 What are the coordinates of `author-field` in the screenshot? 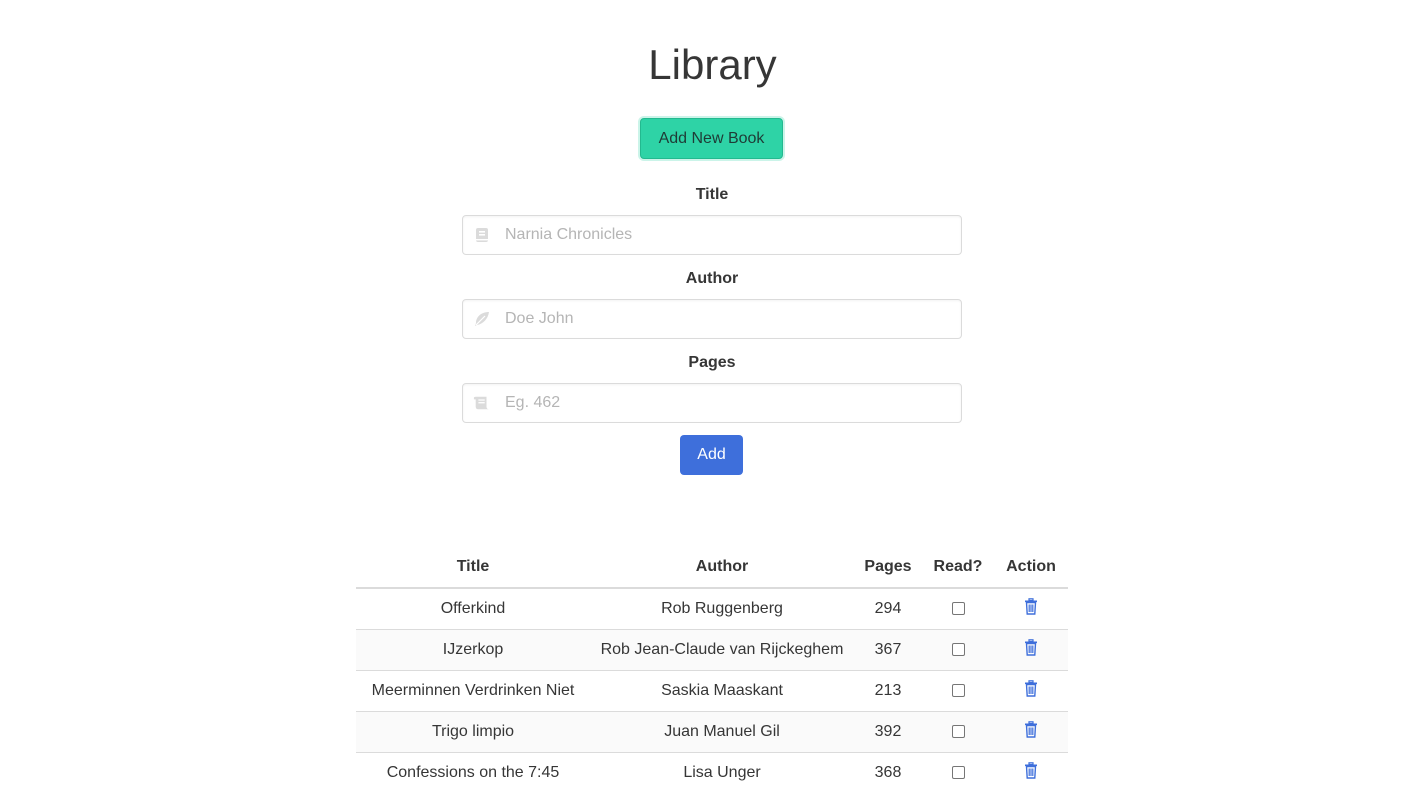 It's located at (712, 319).